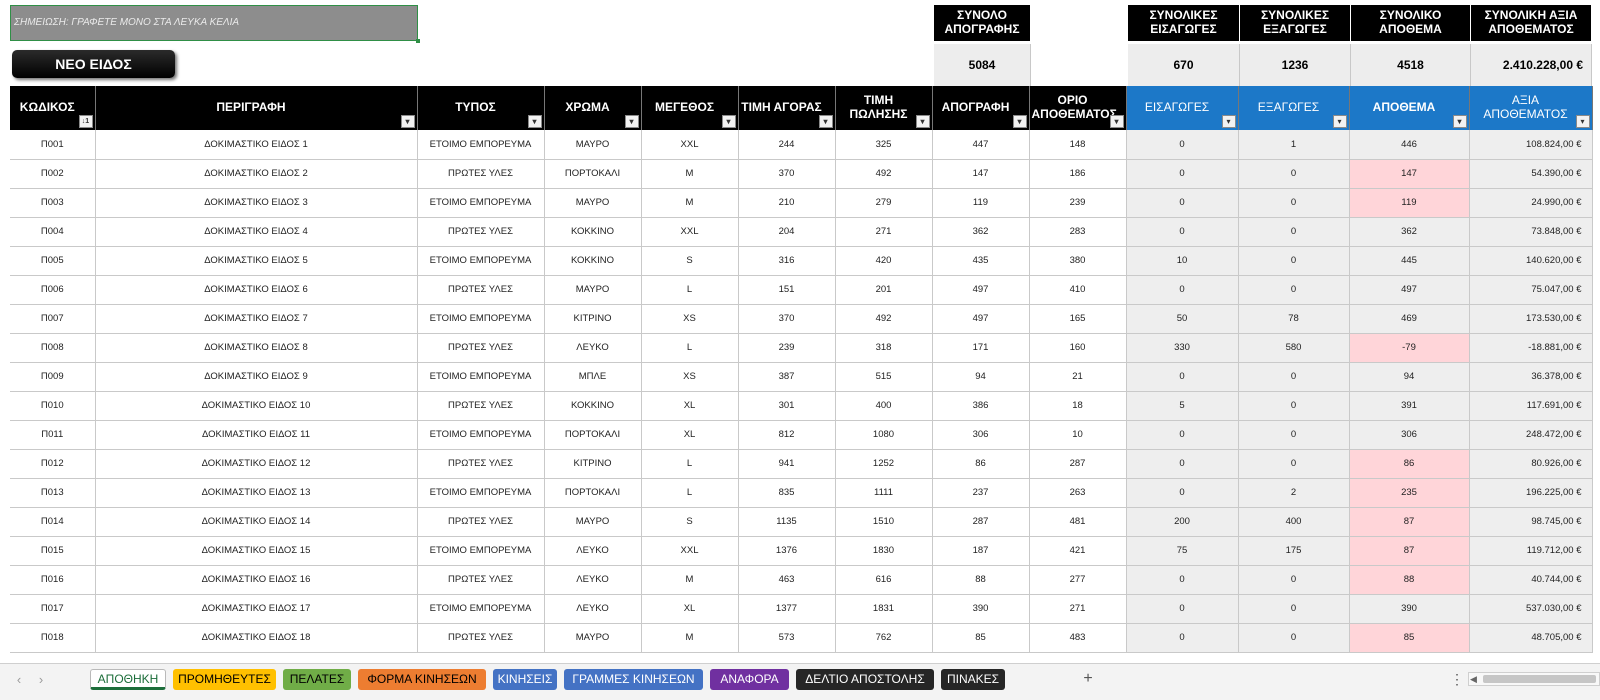 The image size is (1600, 700). I want to click on cell-inventory: 362, so click(981, 232).